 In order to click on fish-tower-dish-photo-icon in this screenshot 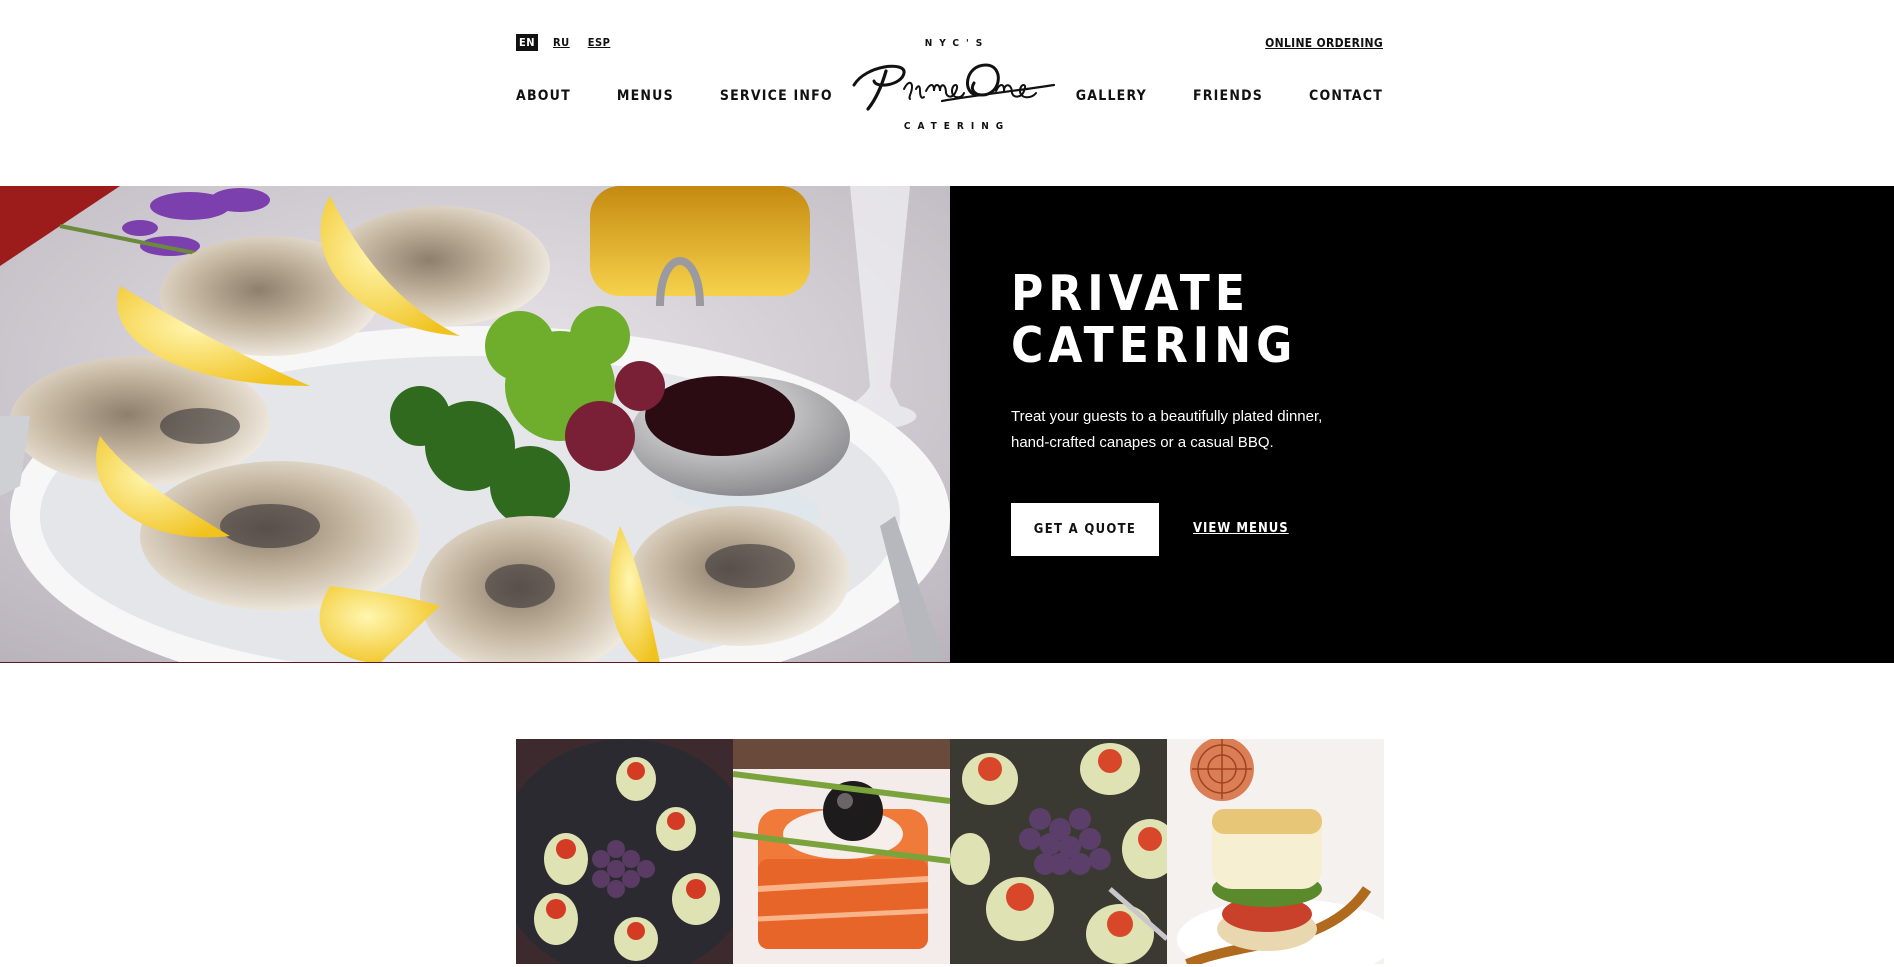, I will do `click(1275, 851)`.